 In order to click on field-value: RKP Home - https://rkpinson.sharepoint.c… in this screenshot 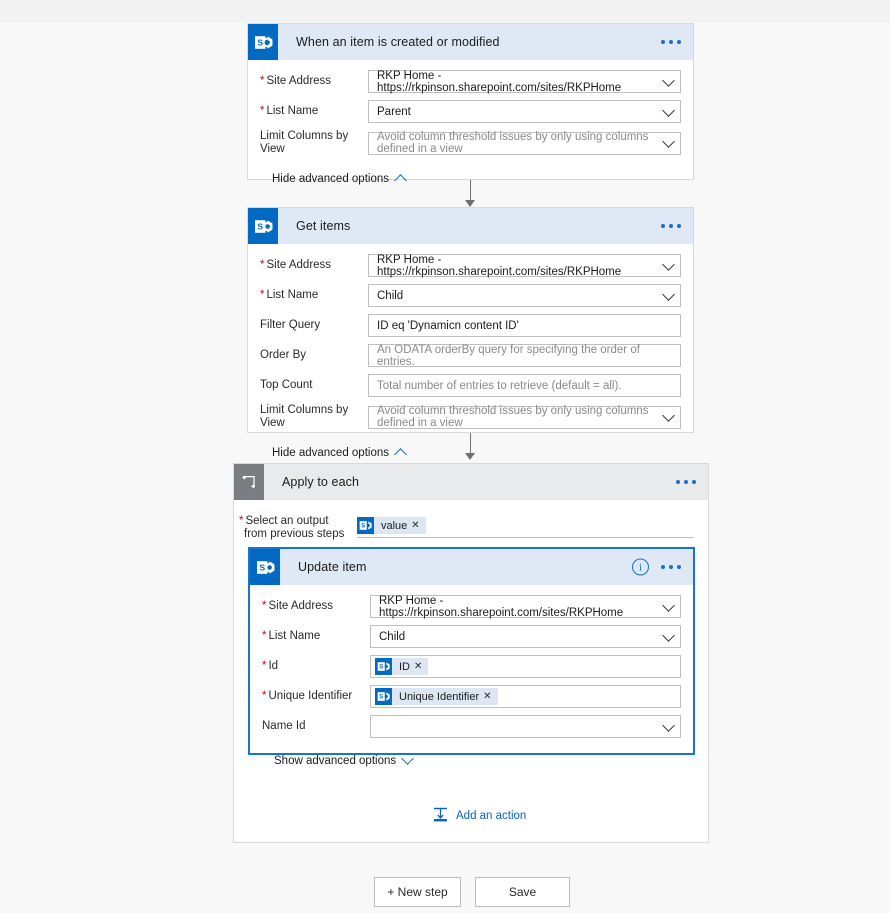, I will do `click(499, 265)`.